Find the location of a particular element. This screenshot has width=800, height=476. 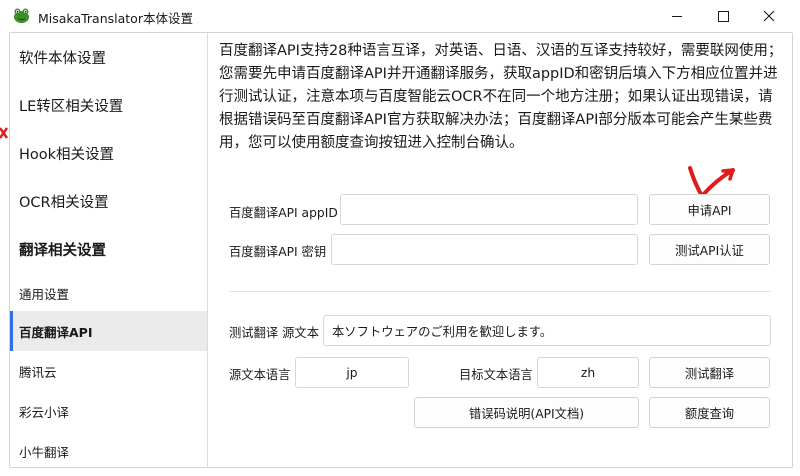

source-lang-input: jp is located at coordinates (352, 372).